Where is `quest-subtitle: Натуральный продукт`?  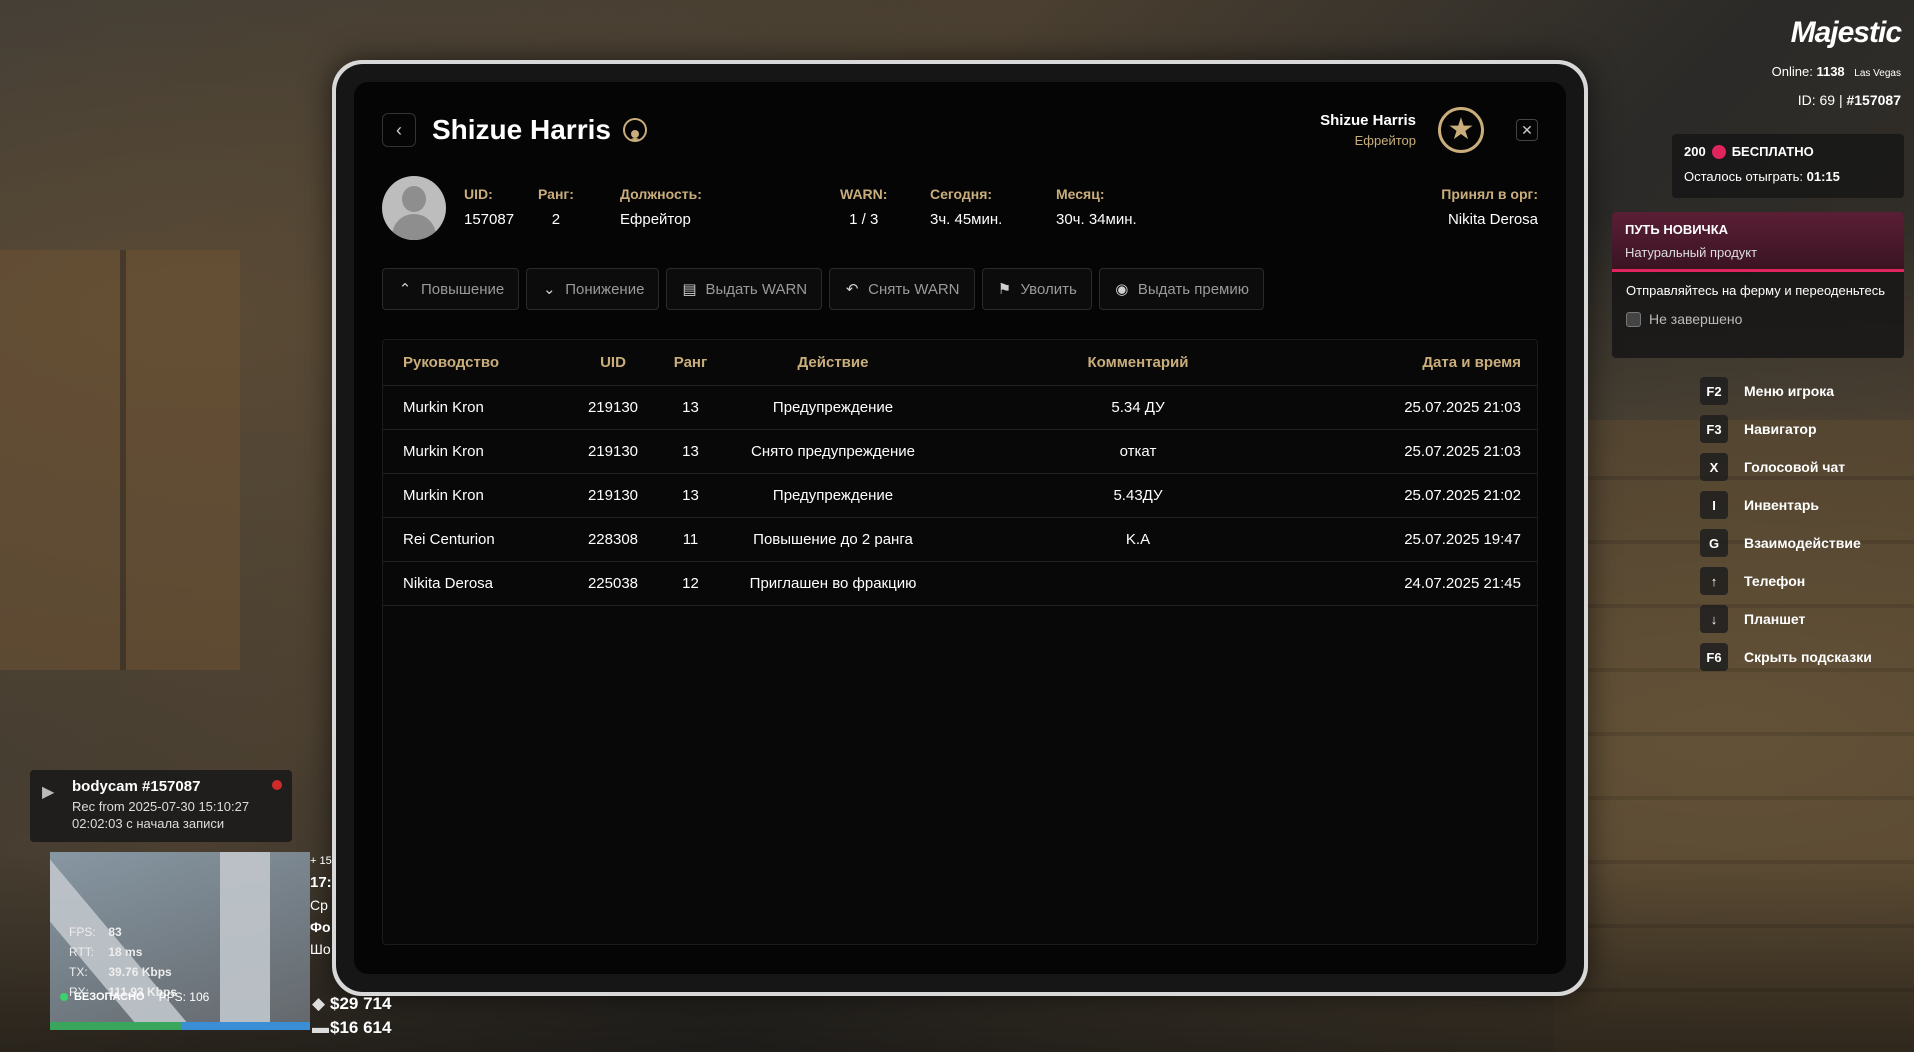
quest-subtitle: Натуральный продукт is located at coordinates (1691, 252).